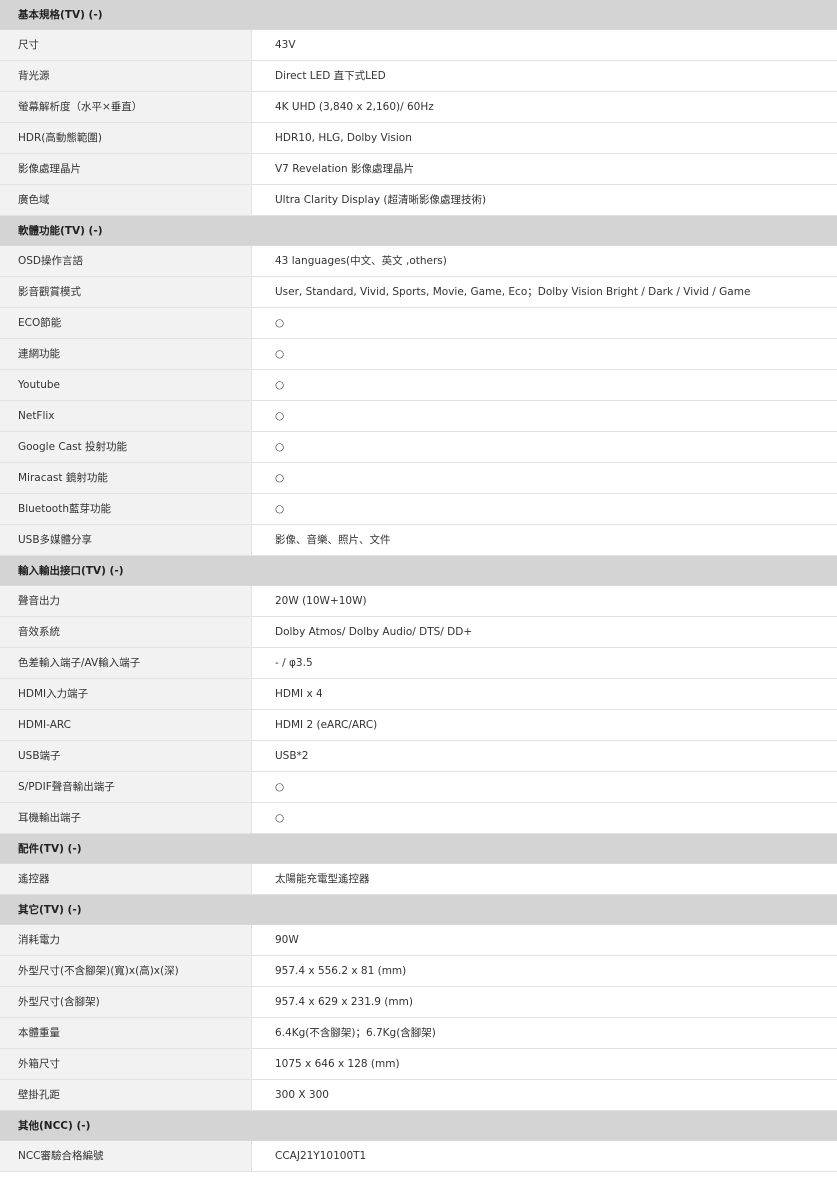 The width and height of the screenshot is (837, 1200). What do you see at coordinates (418, 694) in the screenshot?
I see `spec-row: HDMI入力端子 HDMI x 4` at bounding box center [418, 694].